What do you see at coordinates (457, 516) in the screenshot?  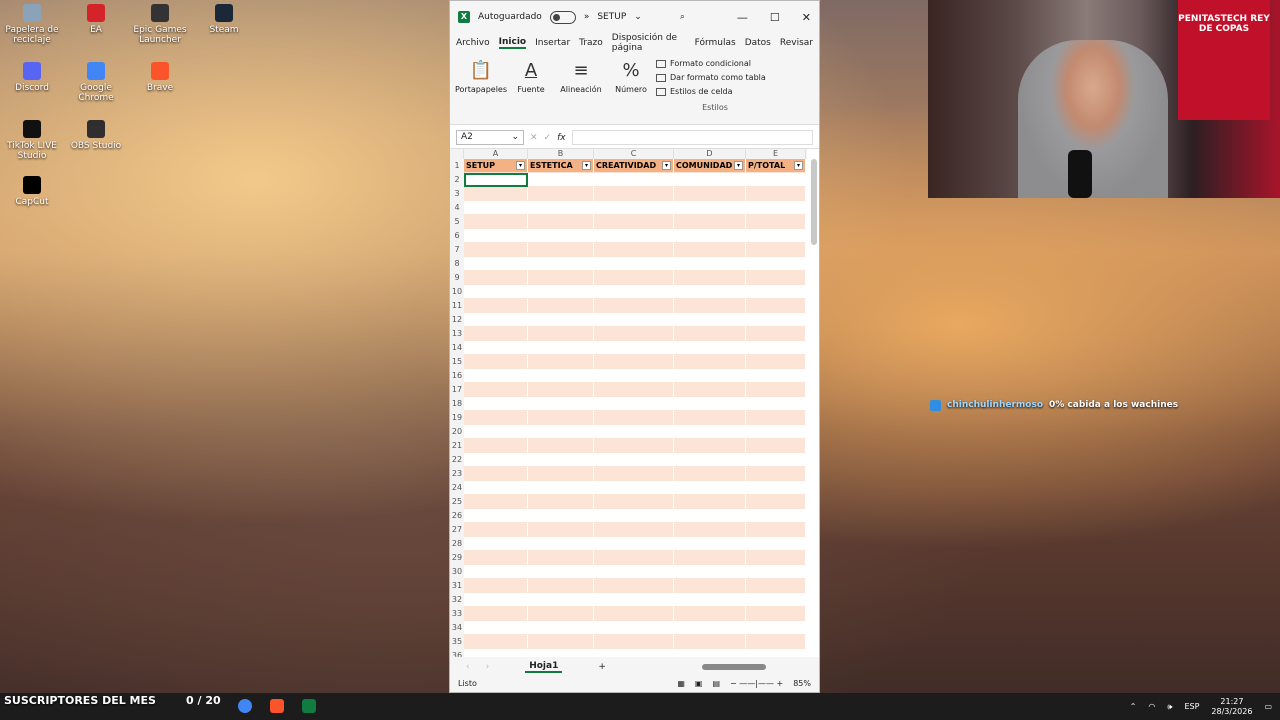 I see `row-number: 26` at bounding box center [457, 516].